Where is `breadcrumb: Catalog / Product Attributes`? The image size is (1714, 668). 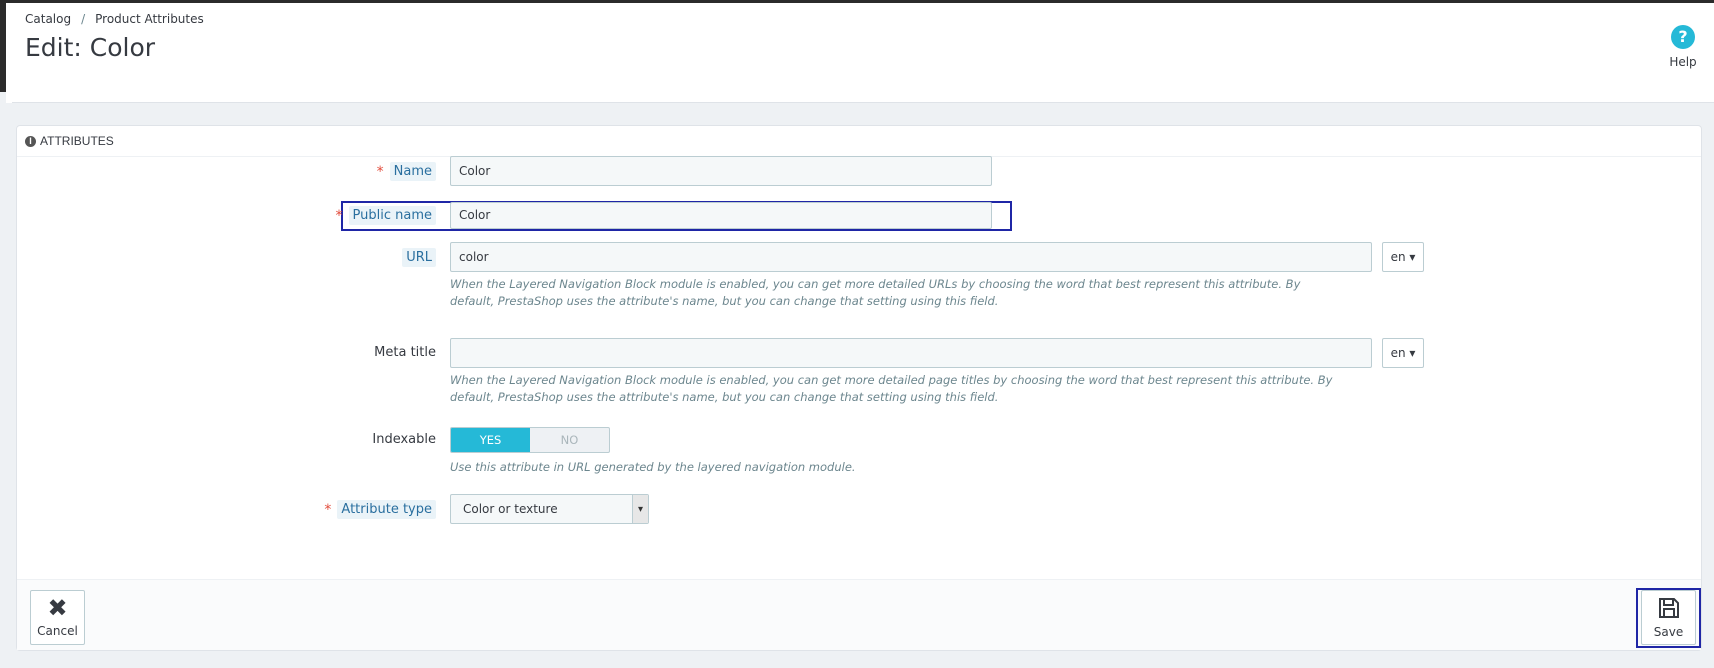
breadcrumb: Catalog / Product Attributes is located at coordinates (114, 19).